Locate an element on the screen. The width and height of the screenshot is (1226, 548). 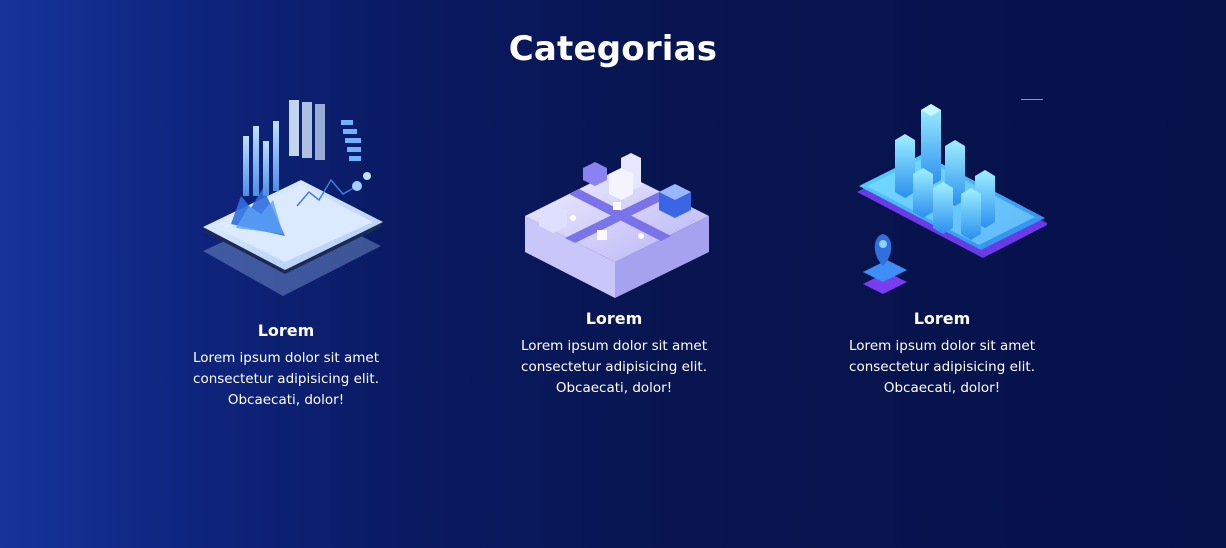
smartphone-city-map-pin-icon is located at coordinates (942, 201).